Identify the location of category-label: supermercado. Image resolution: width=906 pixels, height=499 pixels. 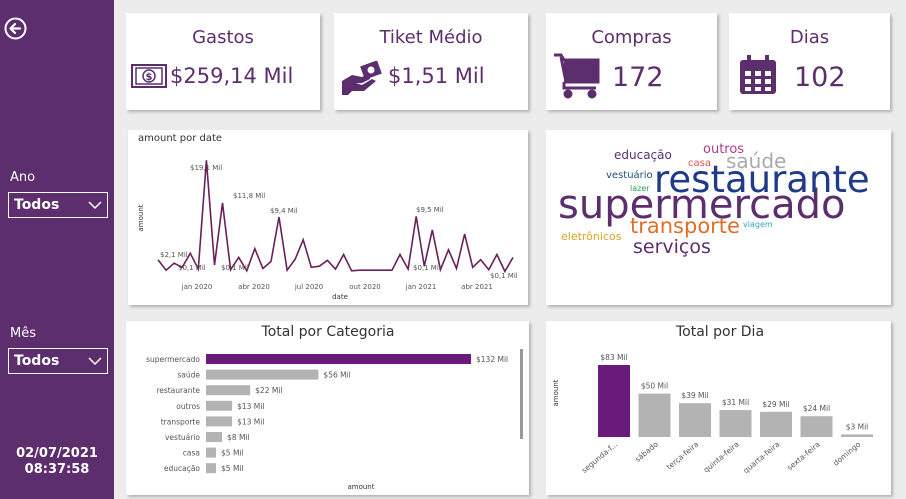
(173, 359).